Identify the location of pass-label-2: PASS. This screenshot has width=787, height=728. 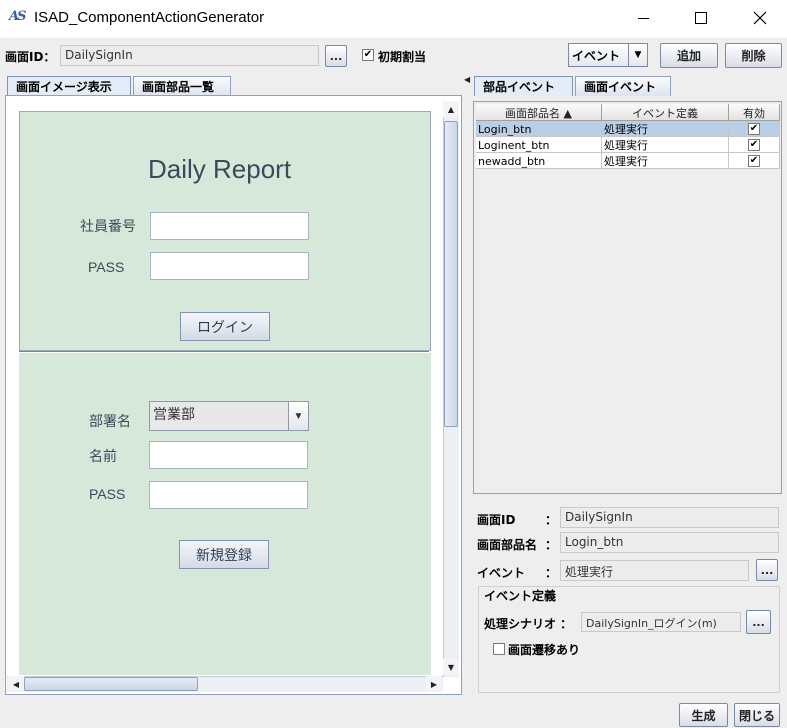
(107, 494).